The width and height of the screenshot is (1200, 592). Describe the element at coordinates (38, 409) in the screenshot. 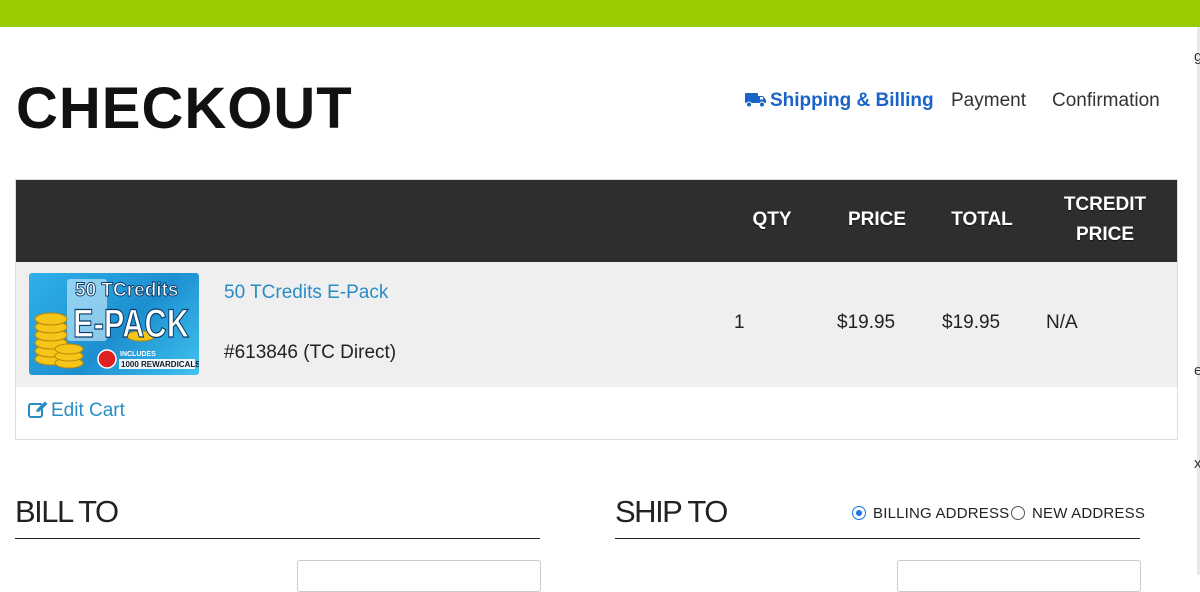

I see `edit-icon` at that location.